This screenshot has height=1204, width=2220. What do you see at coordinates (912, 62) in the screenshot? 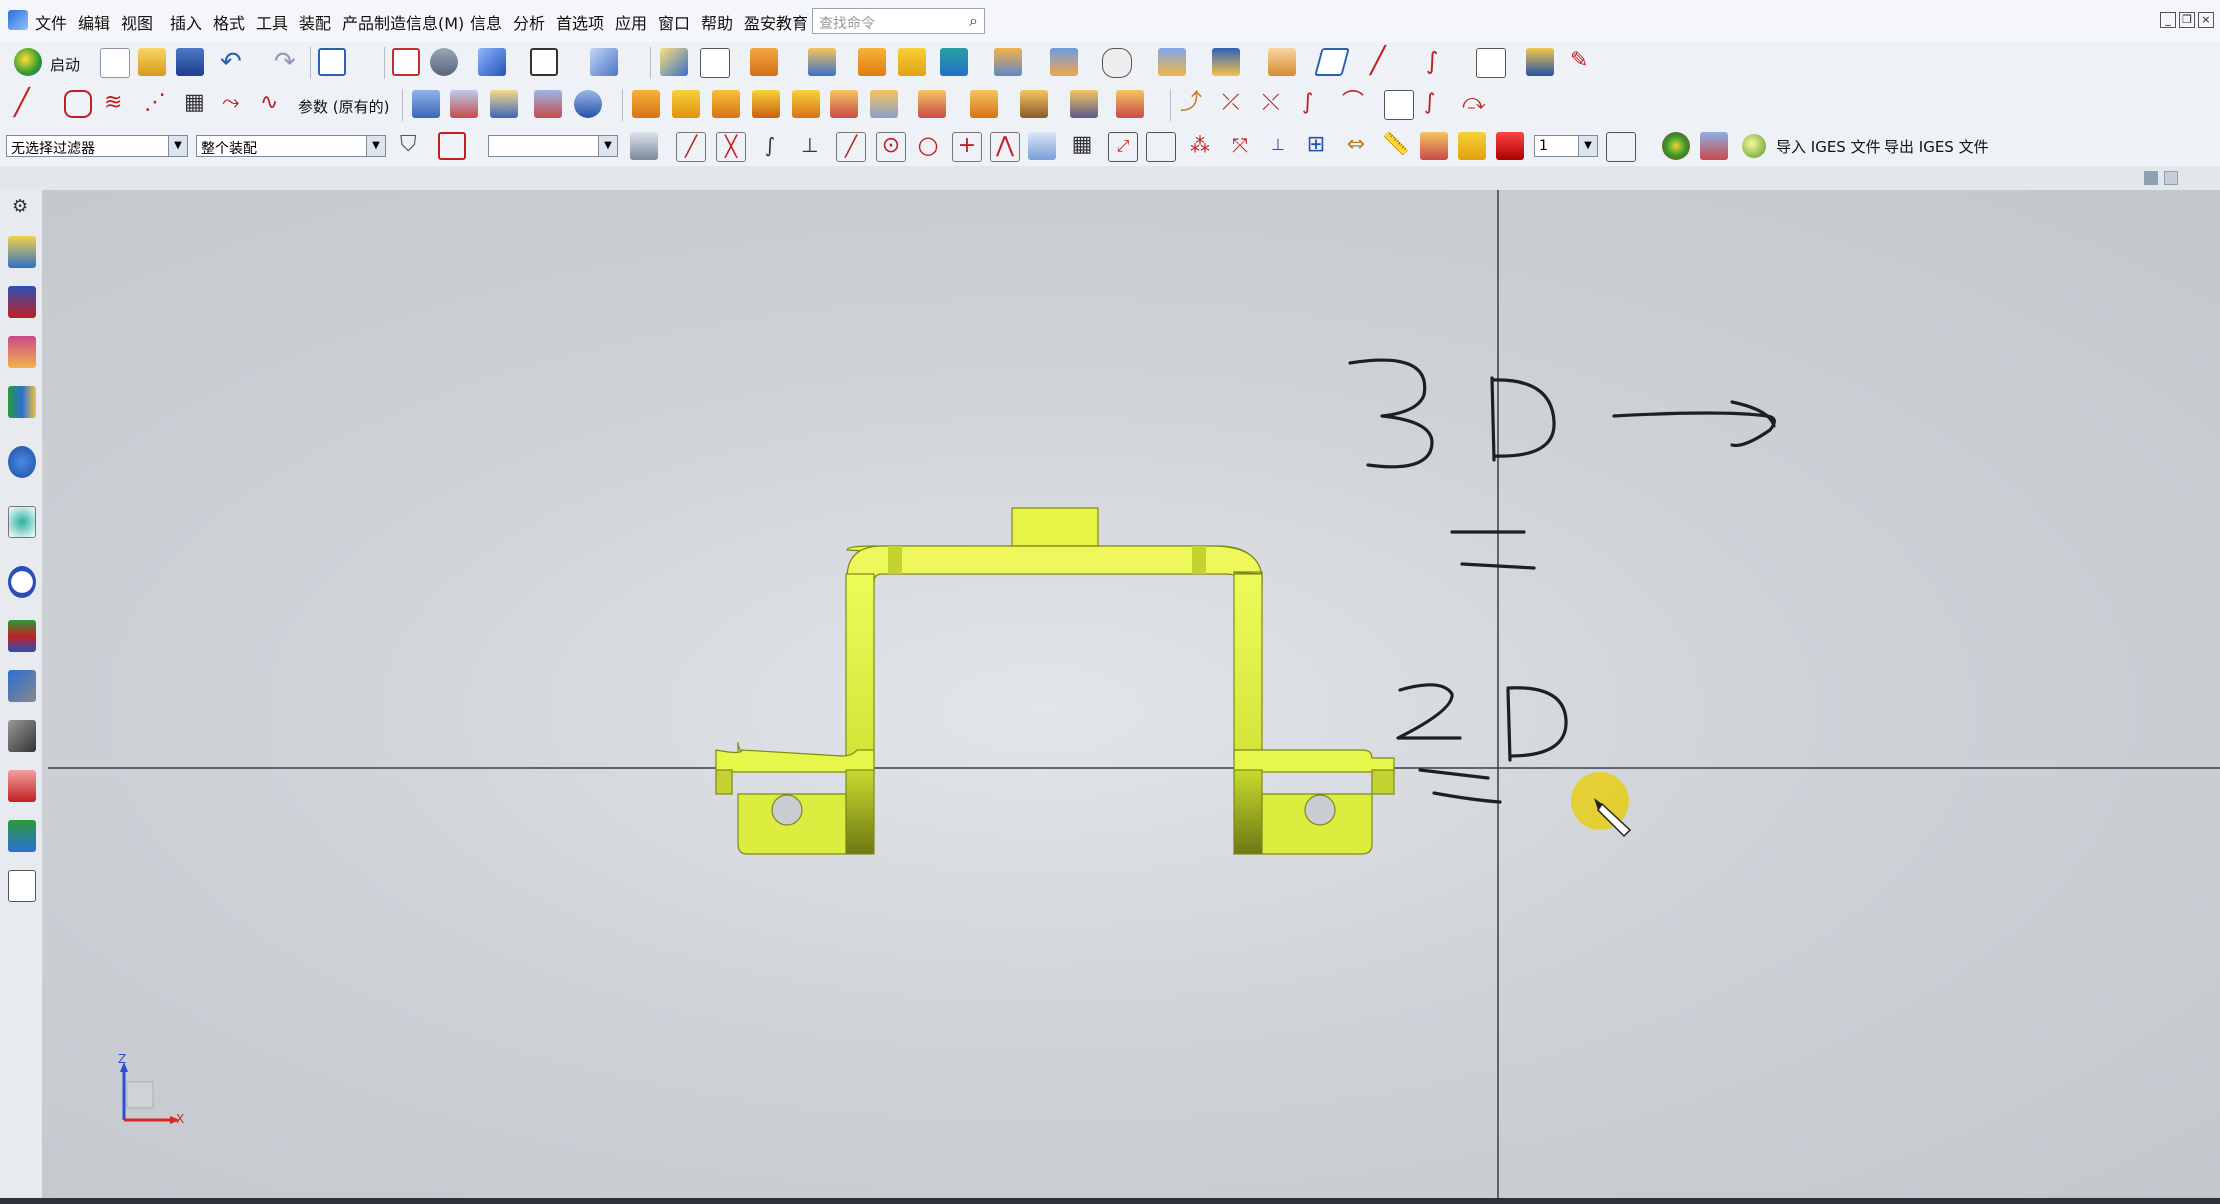
I see `cylinder-icon` at bounding box center [912, 62].